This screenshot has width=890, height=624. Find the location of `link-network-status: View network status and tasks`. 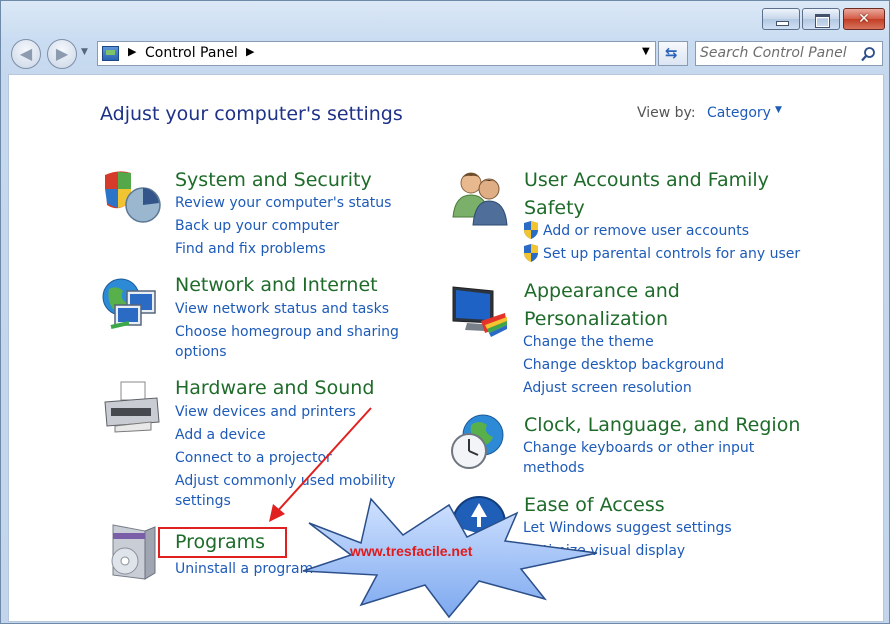

link-network-status: View network status and tasks is located at coordinates (282, 309).